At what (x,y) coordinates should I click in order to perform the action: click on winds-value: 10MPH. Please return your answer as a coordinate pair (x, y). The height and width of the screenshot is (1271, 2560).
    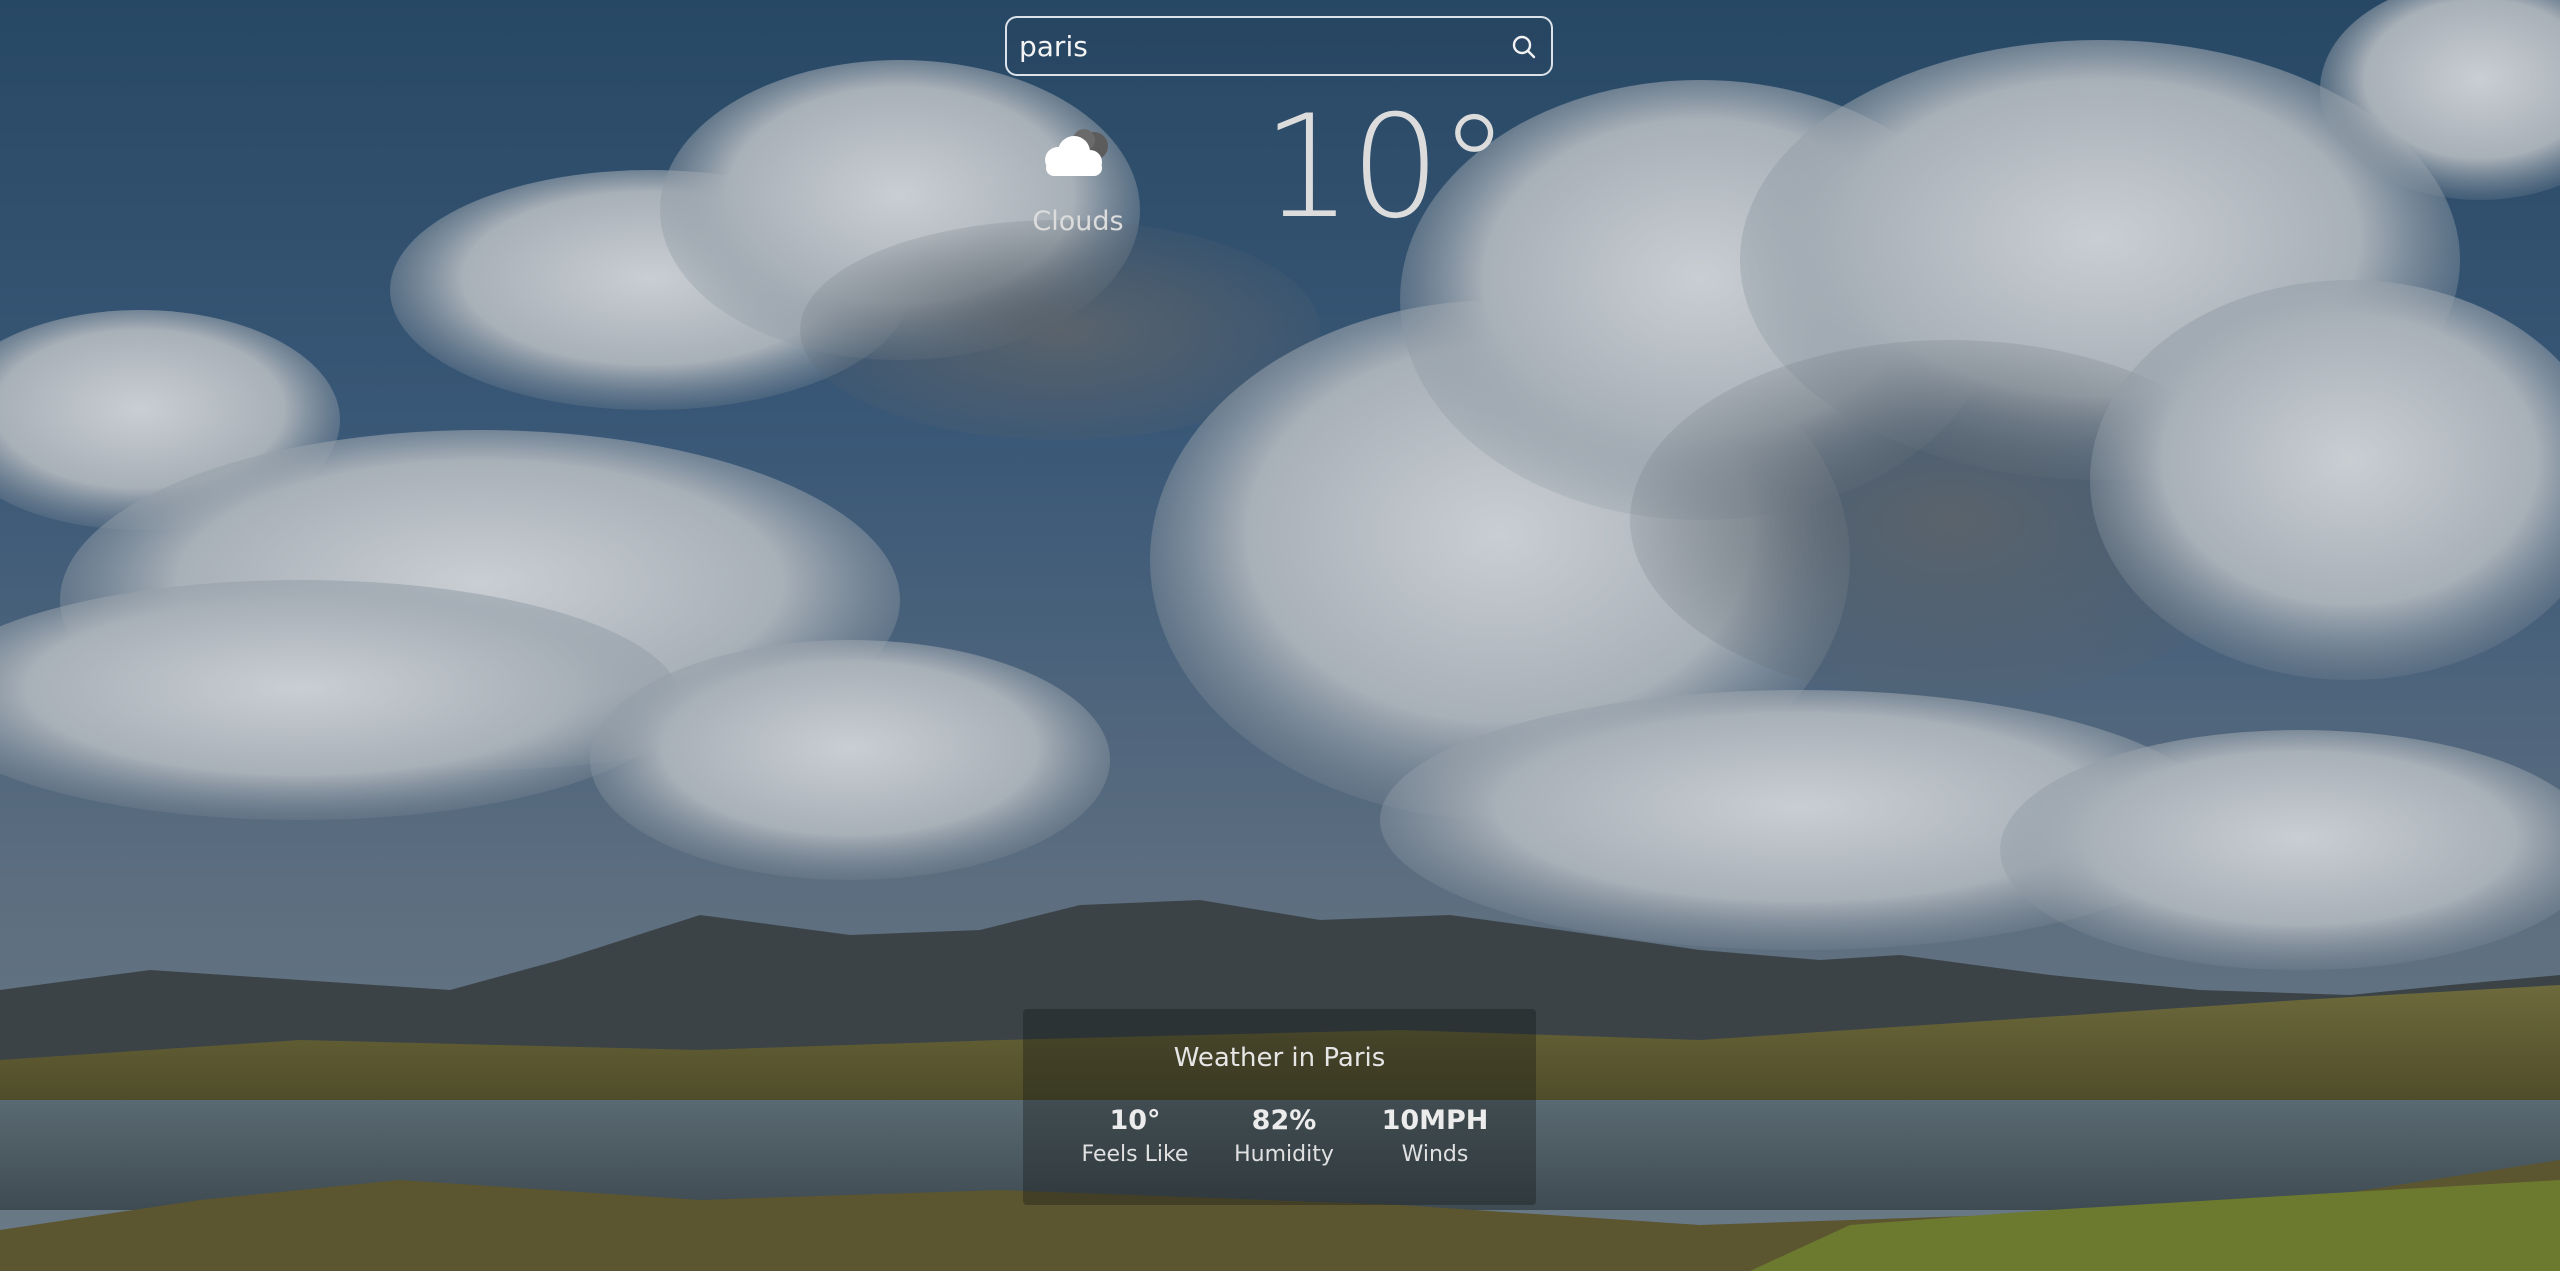
    Looking at the image, I should click on (1435, 1120).